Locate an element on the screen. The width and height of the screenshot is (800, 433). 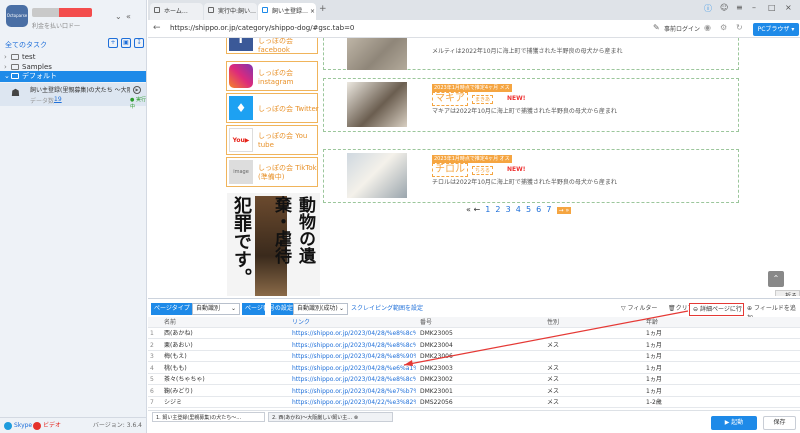
panel-tab-2: 2. 西(あかね)～大阪厳しい飼い主… ⊗ is located at coordinates (330, 417).